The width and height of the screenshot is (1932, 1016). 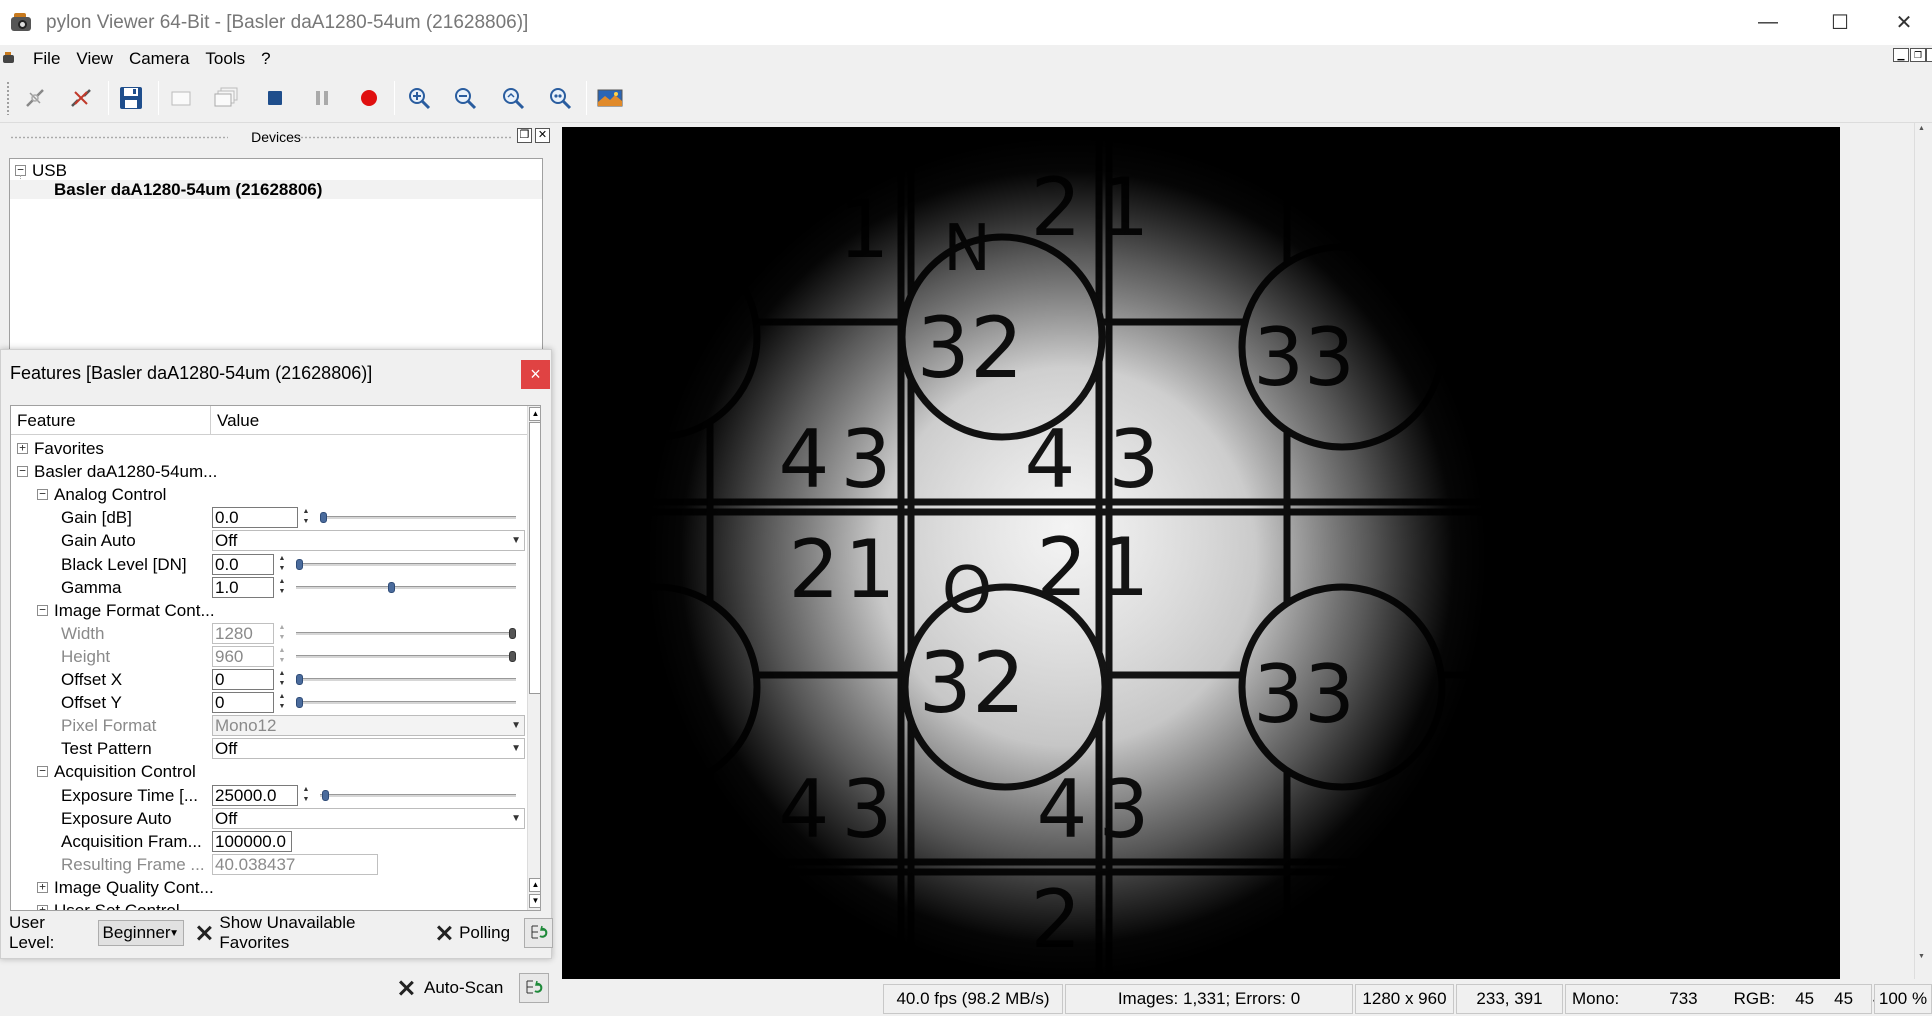 I want to click on feature-row: Offset X 0 ▲ ▼, so click(x=269, y=679).